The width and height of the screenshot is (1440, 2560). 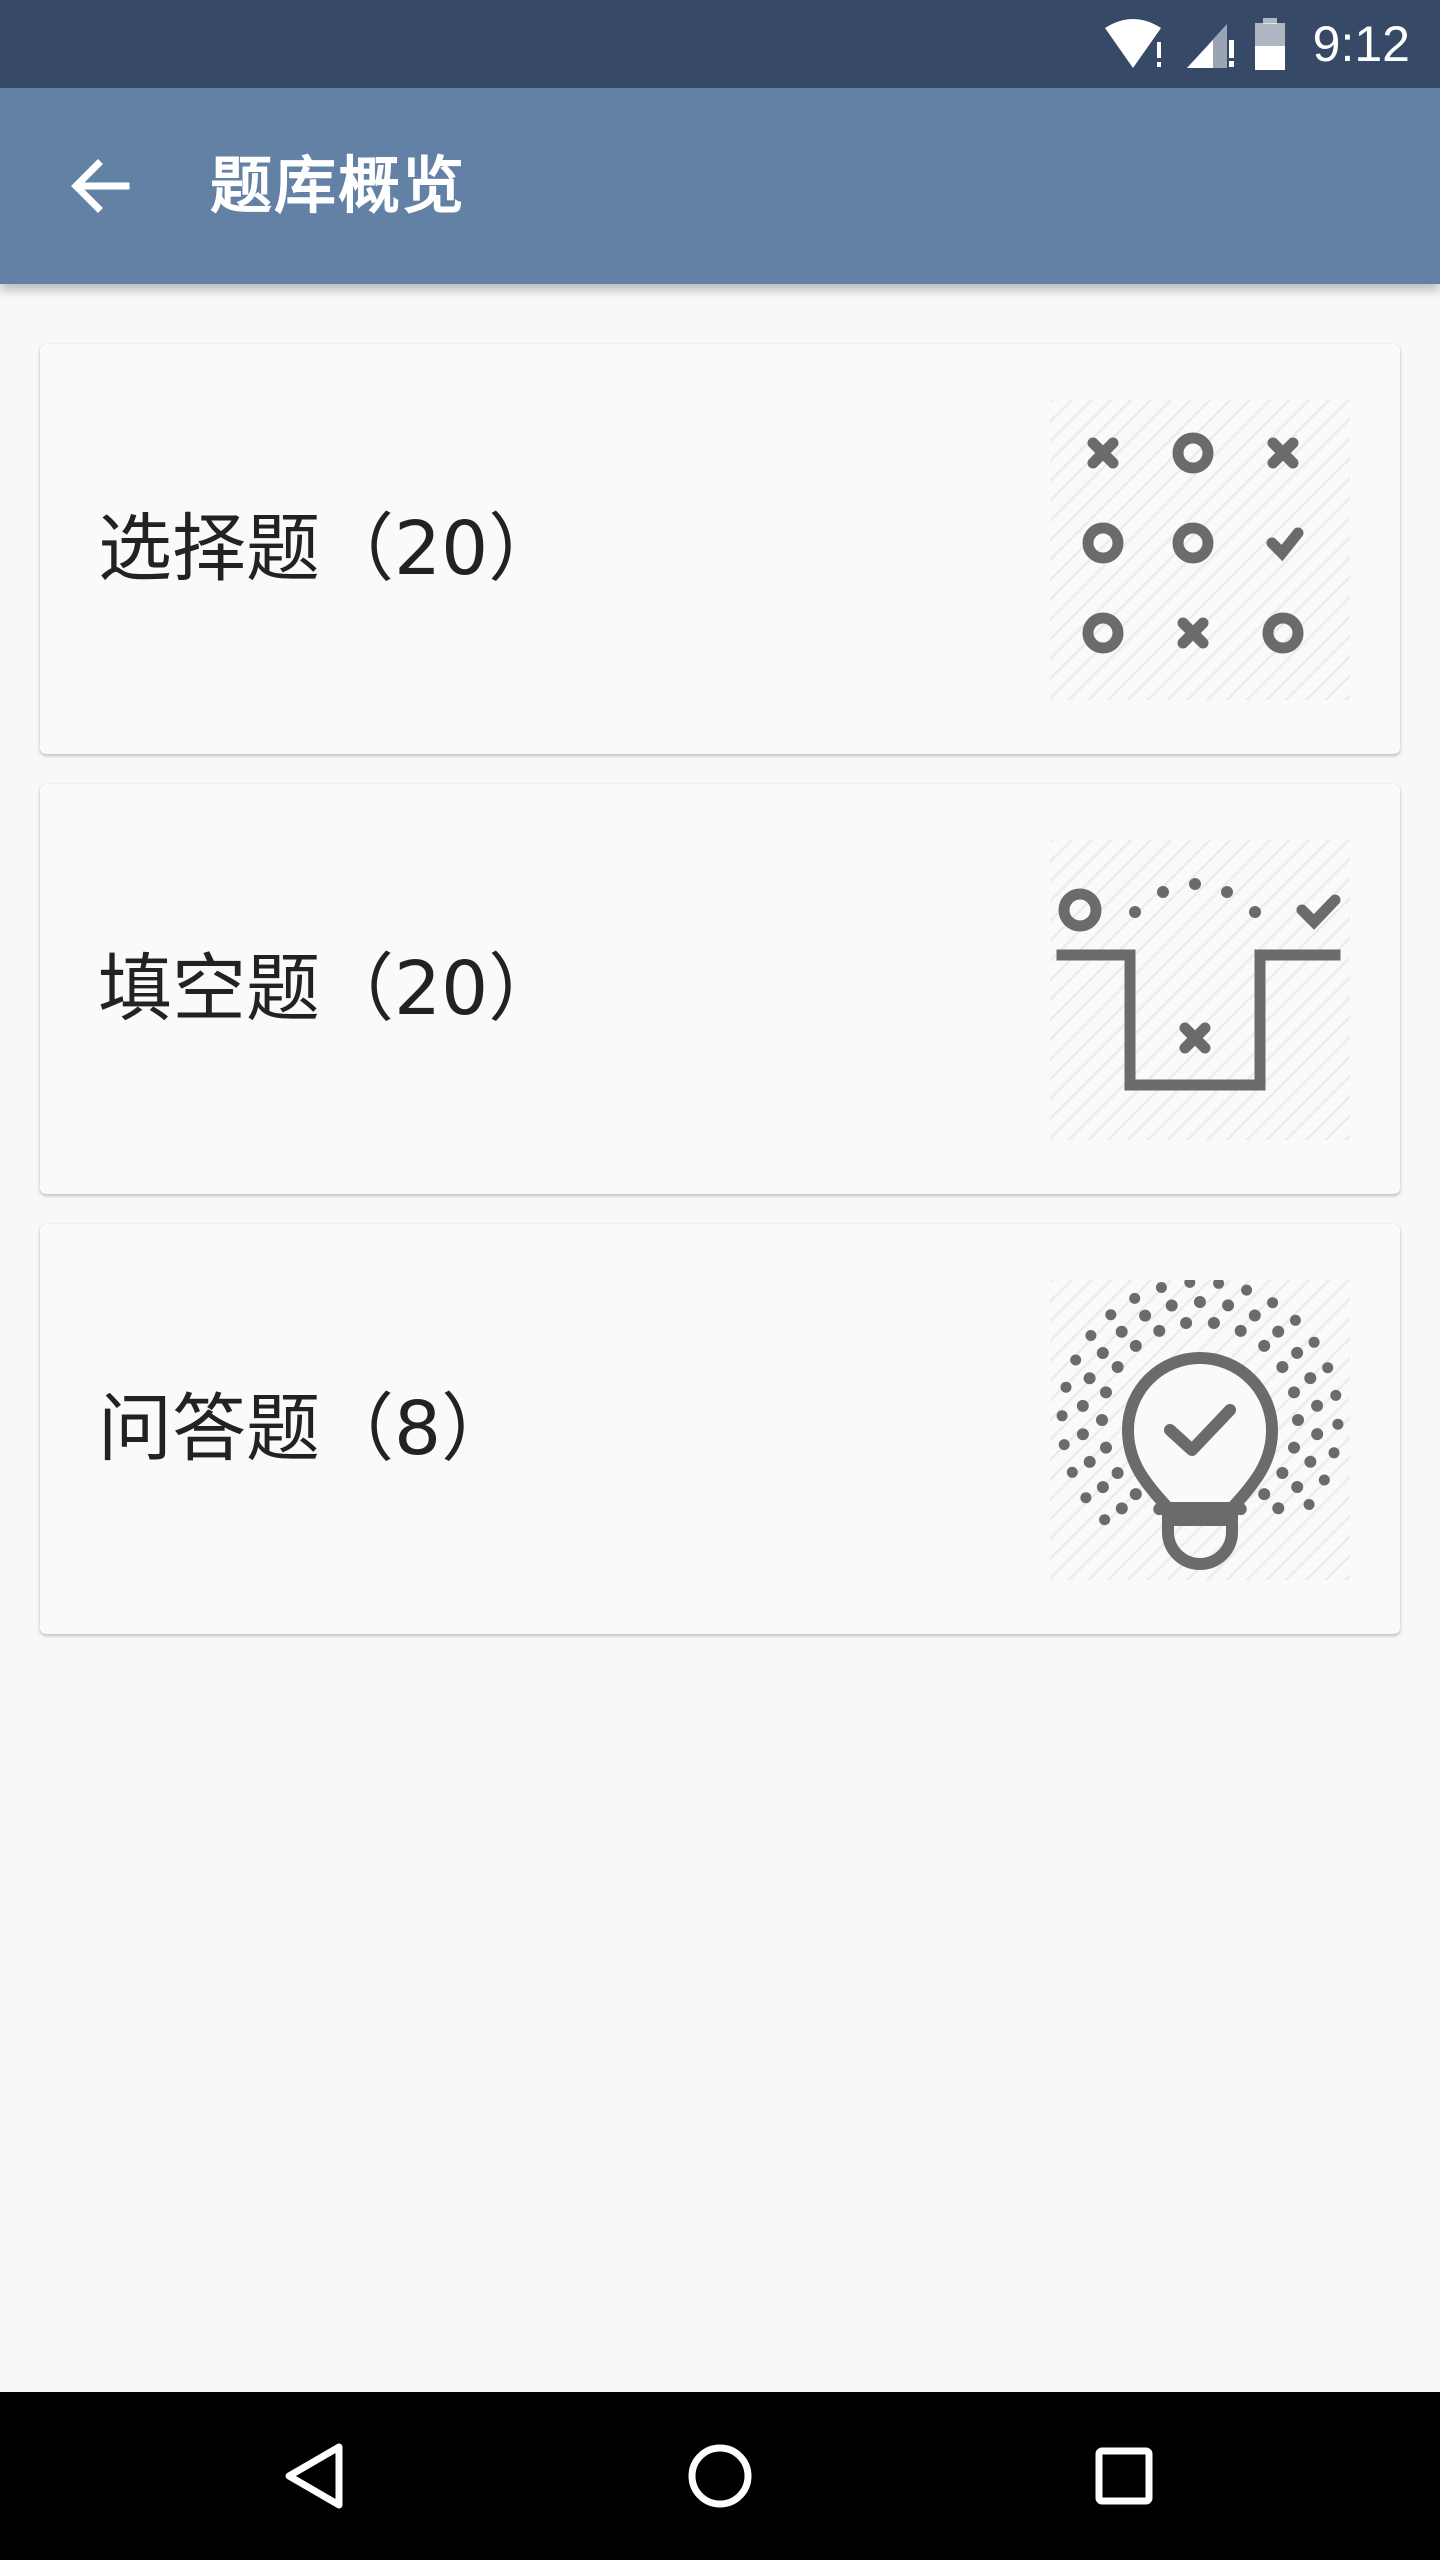 I want to click on fill-blank-icon, so click(x=1200, y=990).